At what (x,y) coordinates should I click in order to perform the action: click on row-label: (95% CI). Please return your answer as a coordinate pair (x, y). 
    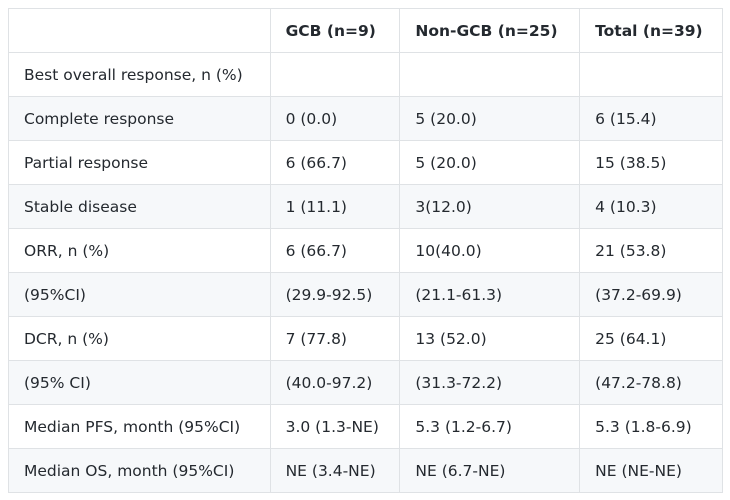
    Looking at the image, I should click on (139, 382).